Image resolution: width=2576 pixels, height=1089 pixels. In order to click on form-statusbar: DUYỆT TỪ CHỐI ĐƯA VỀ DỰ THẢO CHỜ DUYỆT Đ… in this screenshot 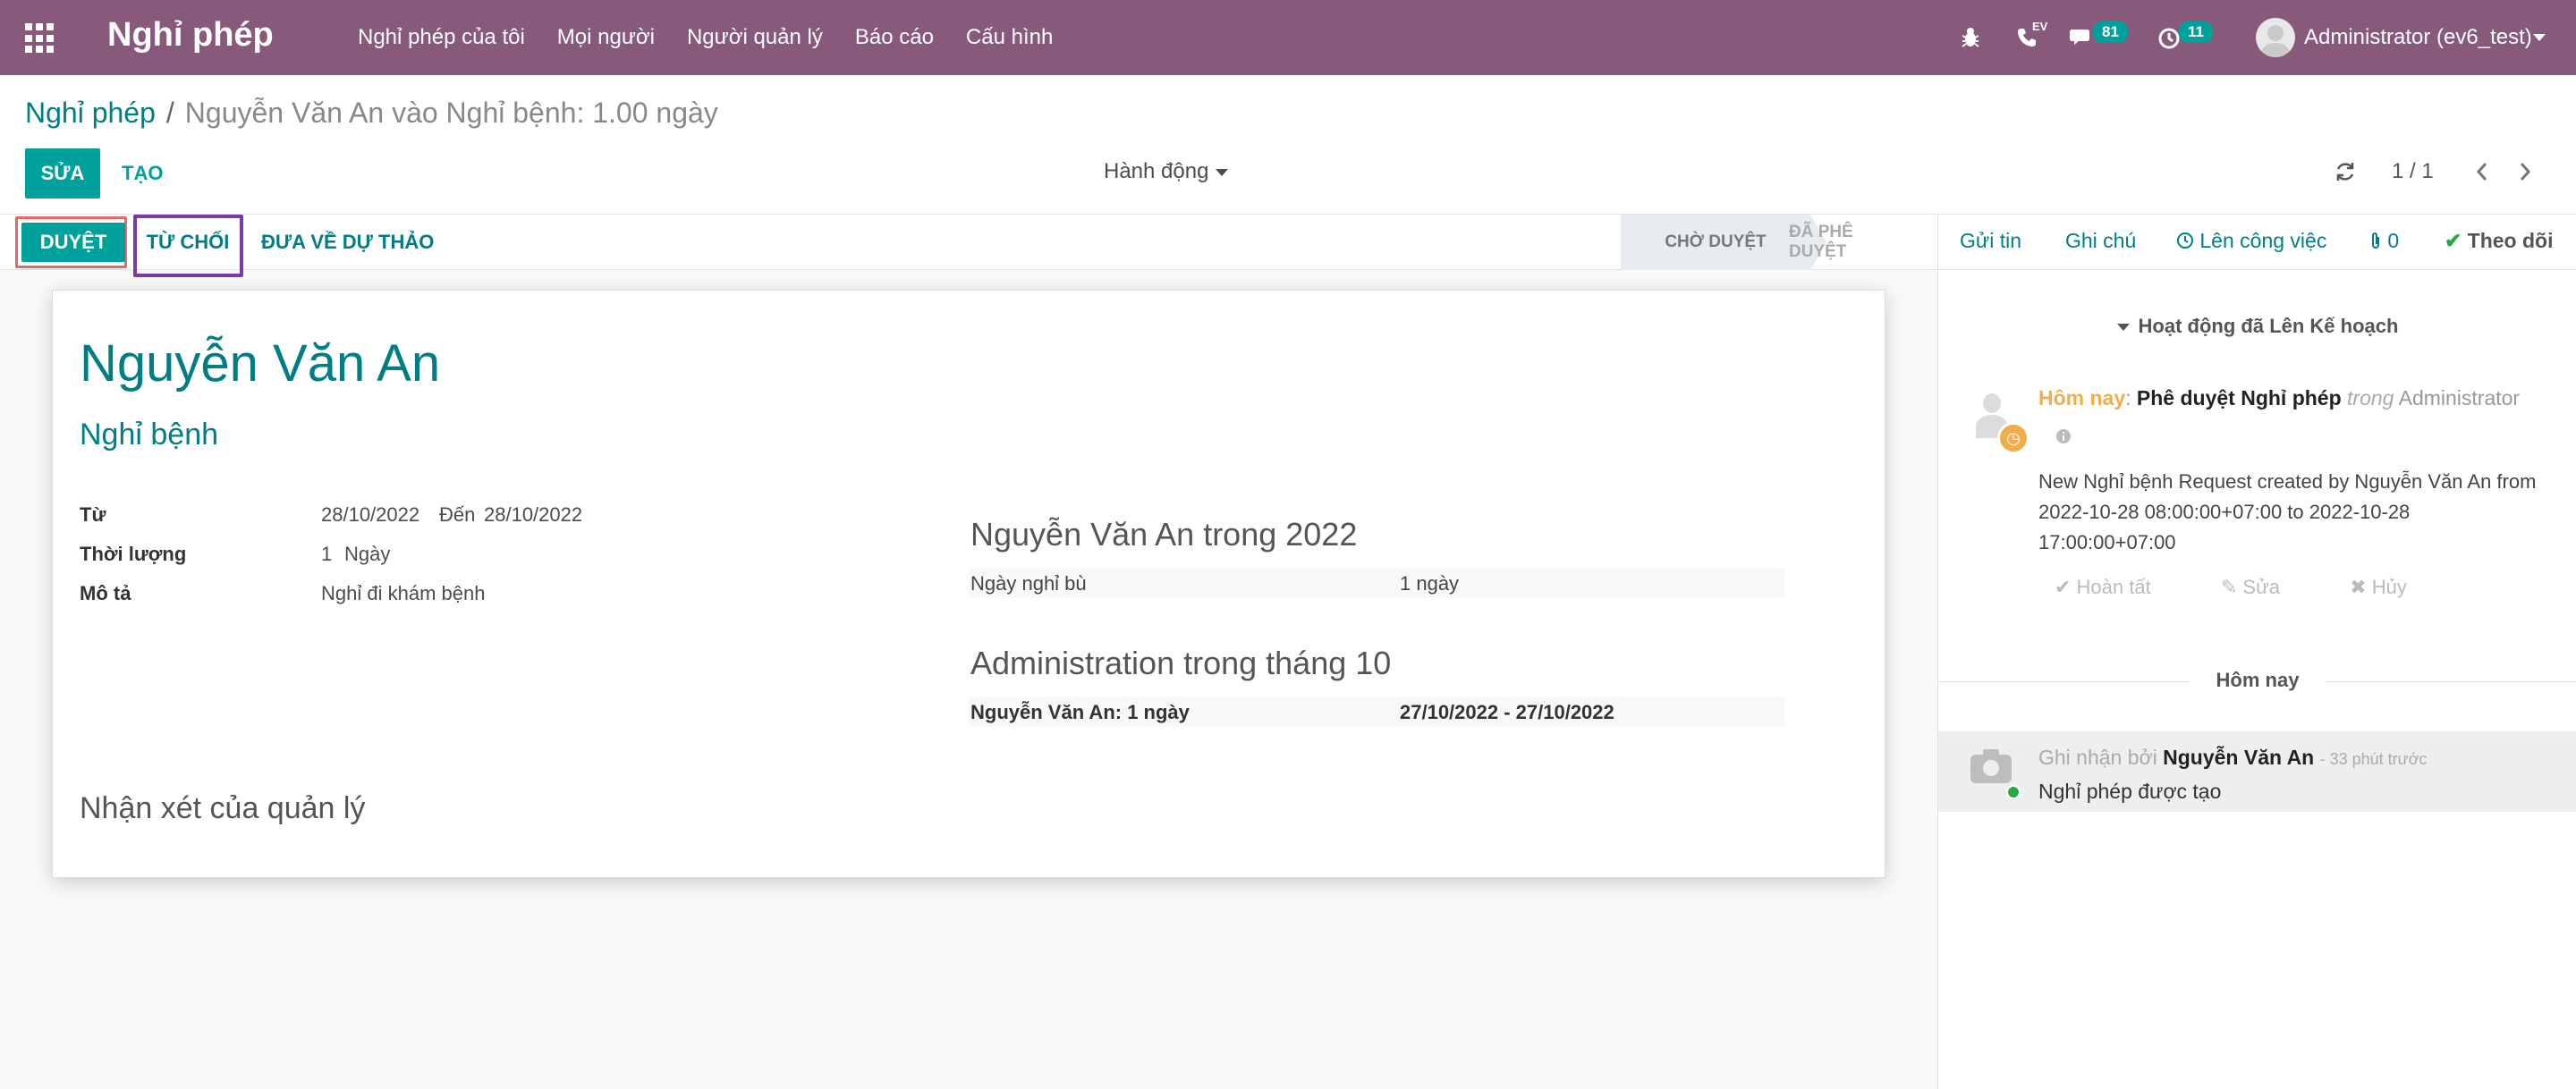, I will do `click(968, 246)`.